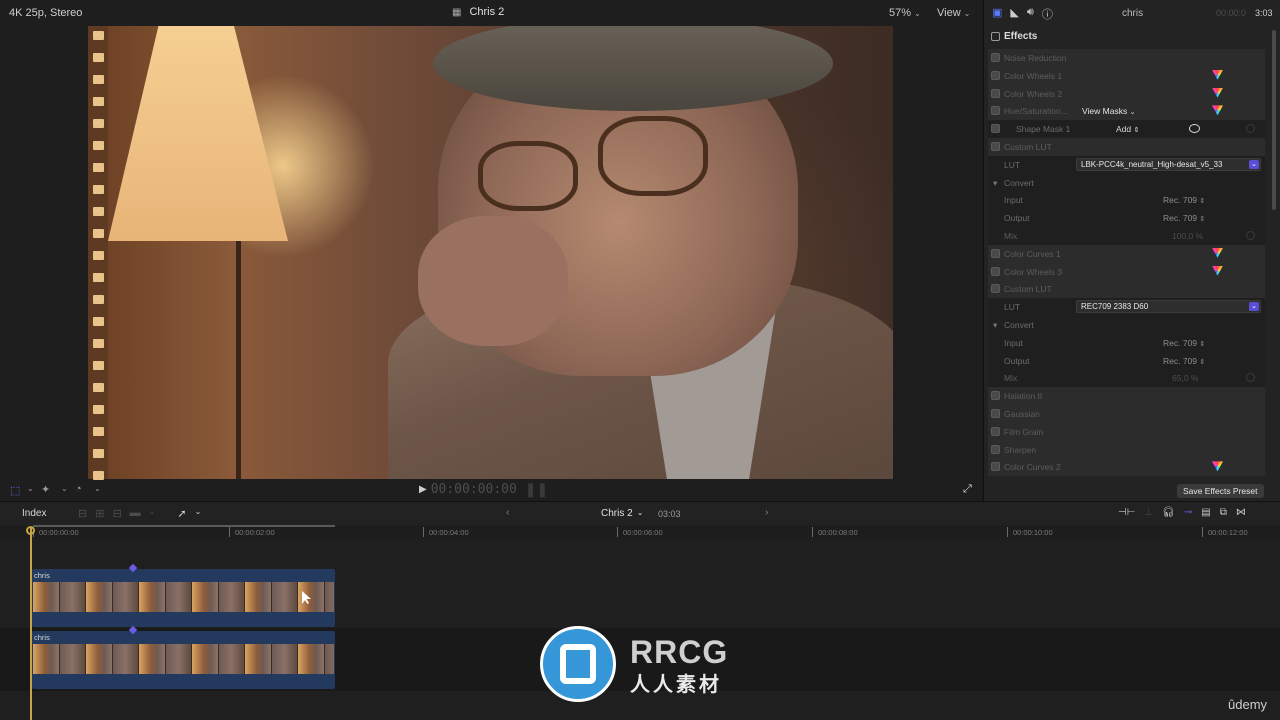  Describe the element at coordinates (34, 513) in the screenshot. I see `index-button: Index` at that location.